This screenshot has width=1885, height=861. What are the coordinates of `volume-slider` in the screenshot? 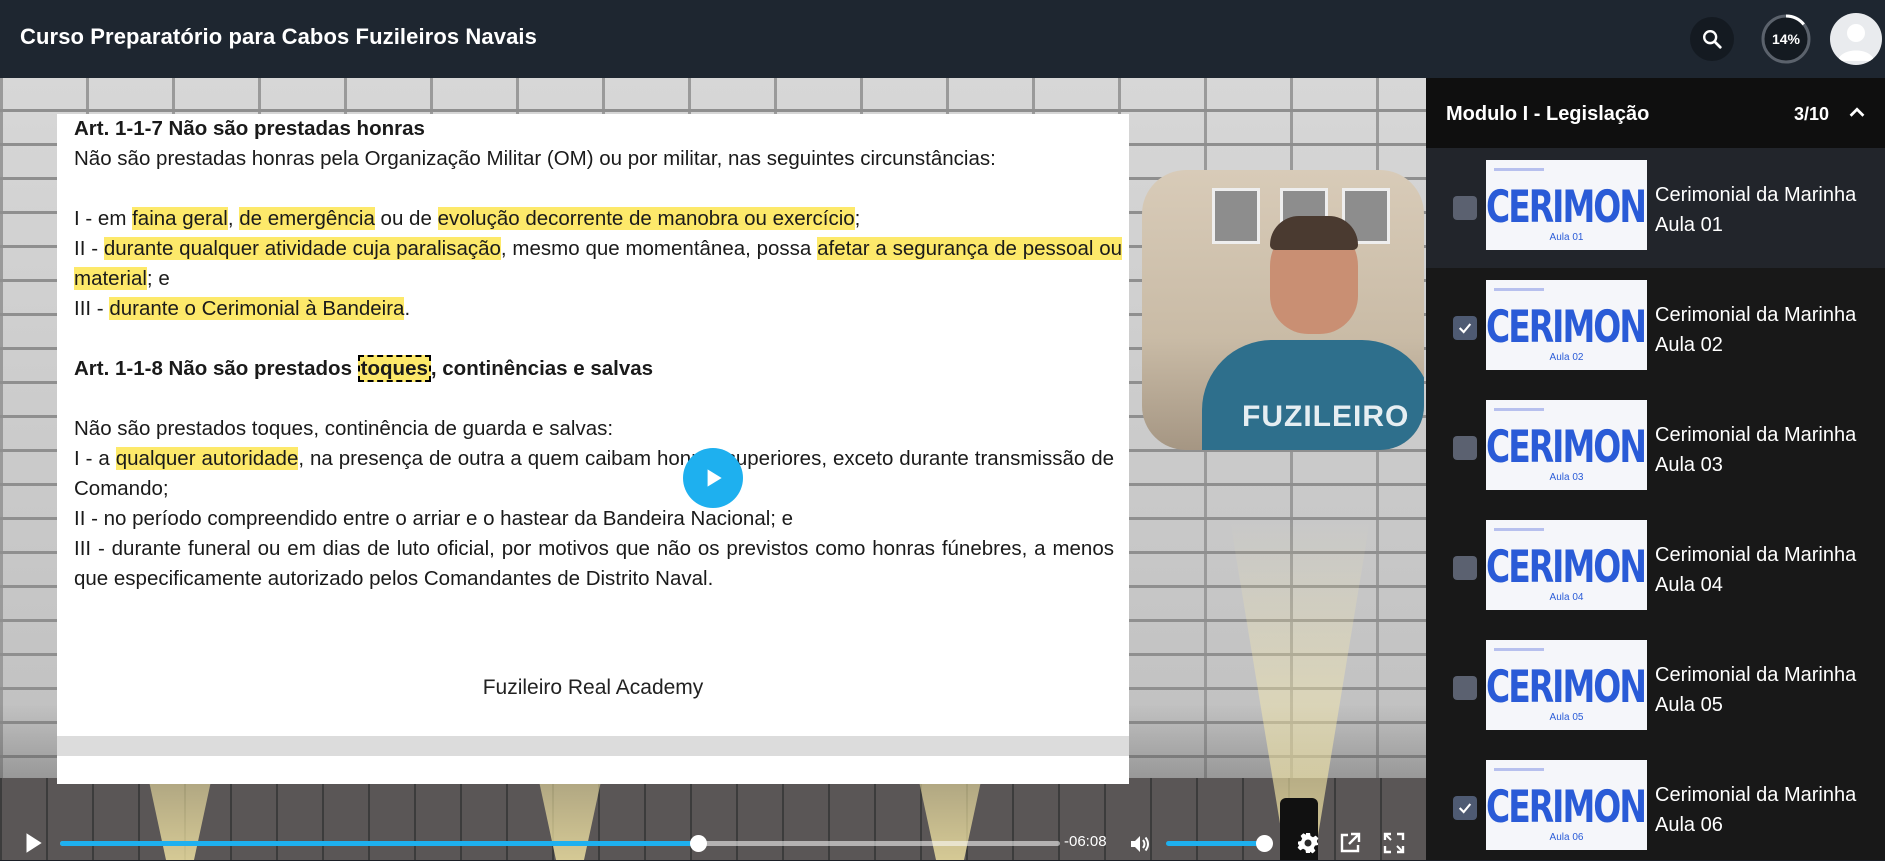 It's located at (1218, 843).